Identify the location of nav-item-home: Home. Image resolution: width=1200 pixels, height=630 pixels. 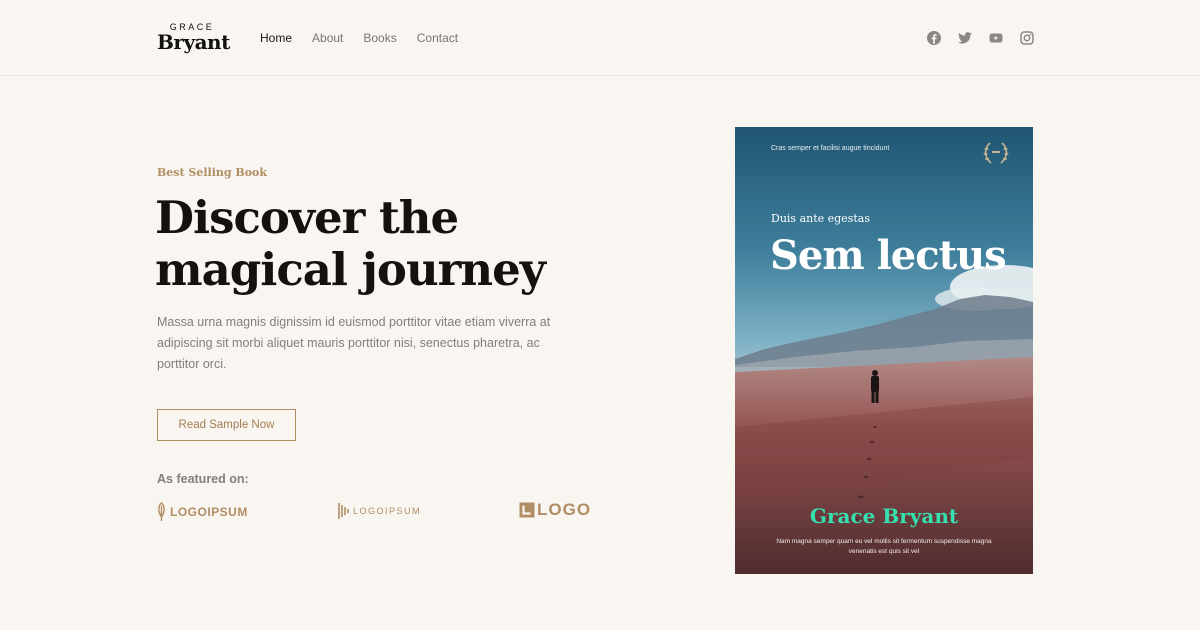
(276, 38).